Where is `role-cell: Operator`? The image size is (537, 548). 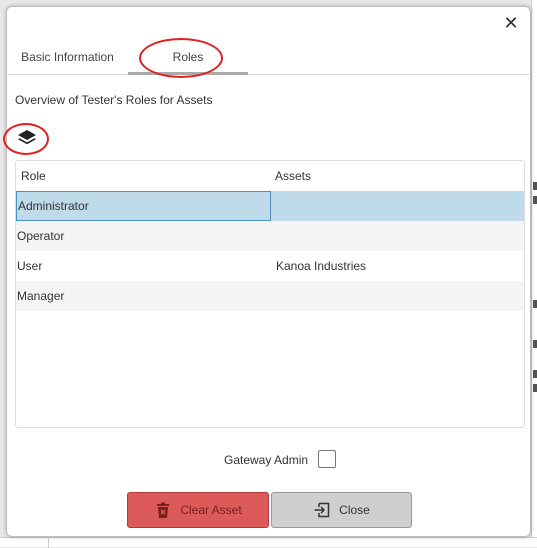 role-cell: Operator is located at coordinates (143, 236).